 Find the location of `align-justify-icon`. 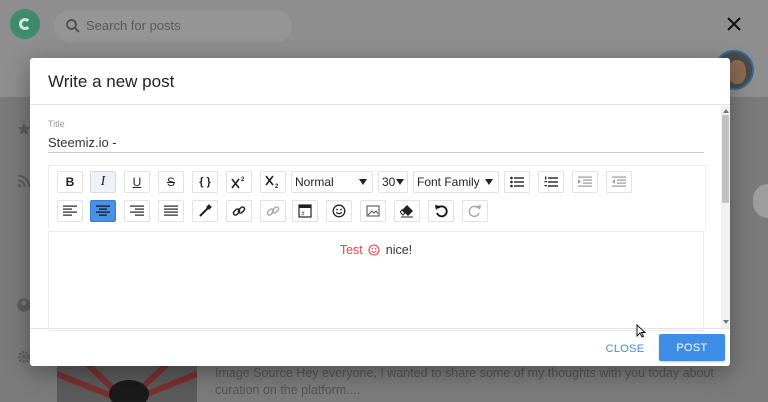

align-justify-icon is located at coordinates (171, 210).